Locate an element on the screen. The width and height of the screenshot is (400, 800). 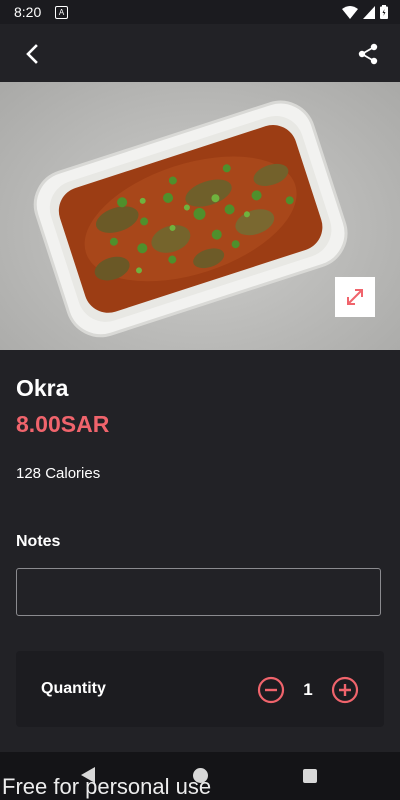
chevron-left-icon is located at coordinates (32, 54).